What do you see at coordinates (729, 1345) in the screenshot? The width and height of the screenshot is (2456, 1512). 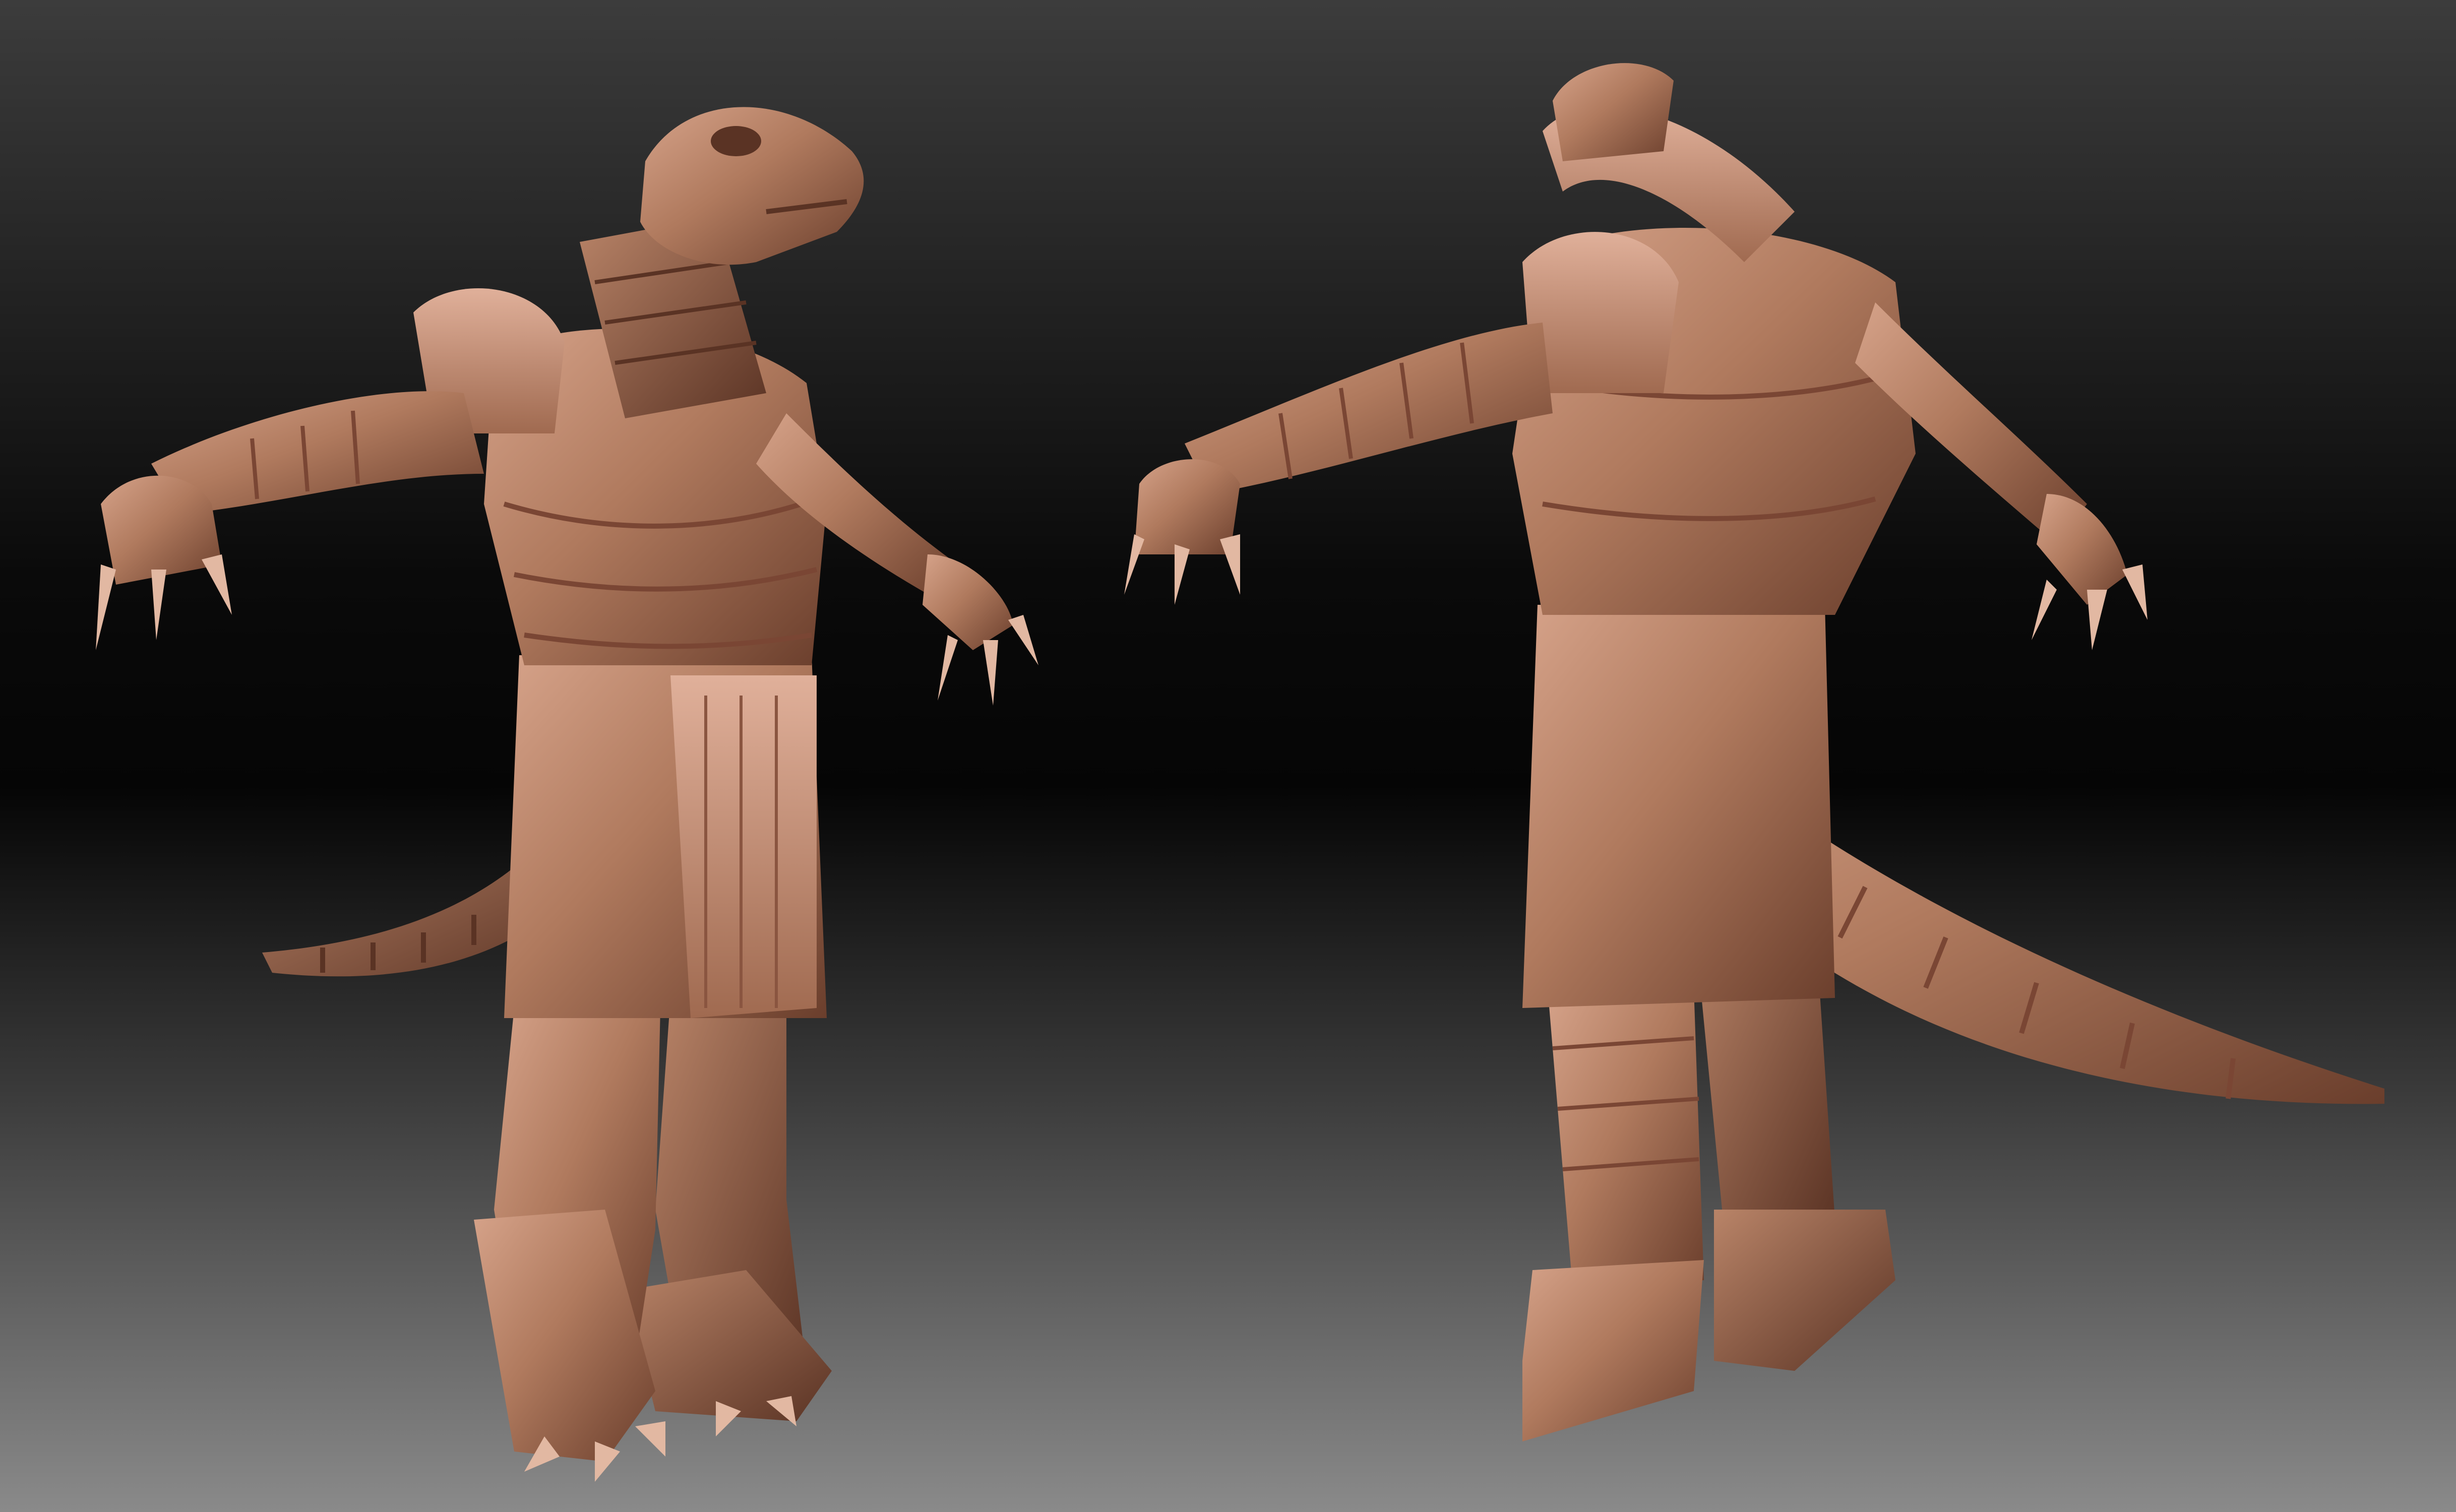 I see `front-rear-foot` at bounding box center [729, 1345].